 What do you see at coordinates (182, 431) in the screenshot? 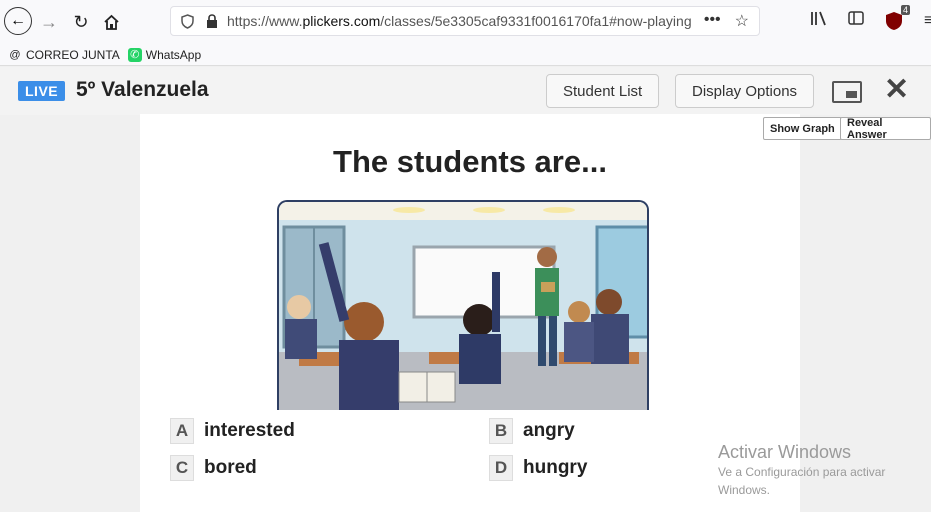
I see `choice-letter: A` at bounding box center [182, 431].